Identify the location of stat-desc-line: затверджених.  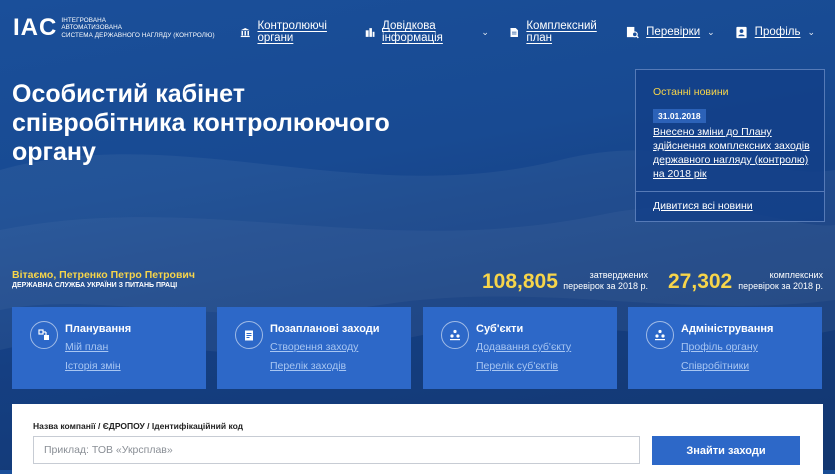
(618, 275).